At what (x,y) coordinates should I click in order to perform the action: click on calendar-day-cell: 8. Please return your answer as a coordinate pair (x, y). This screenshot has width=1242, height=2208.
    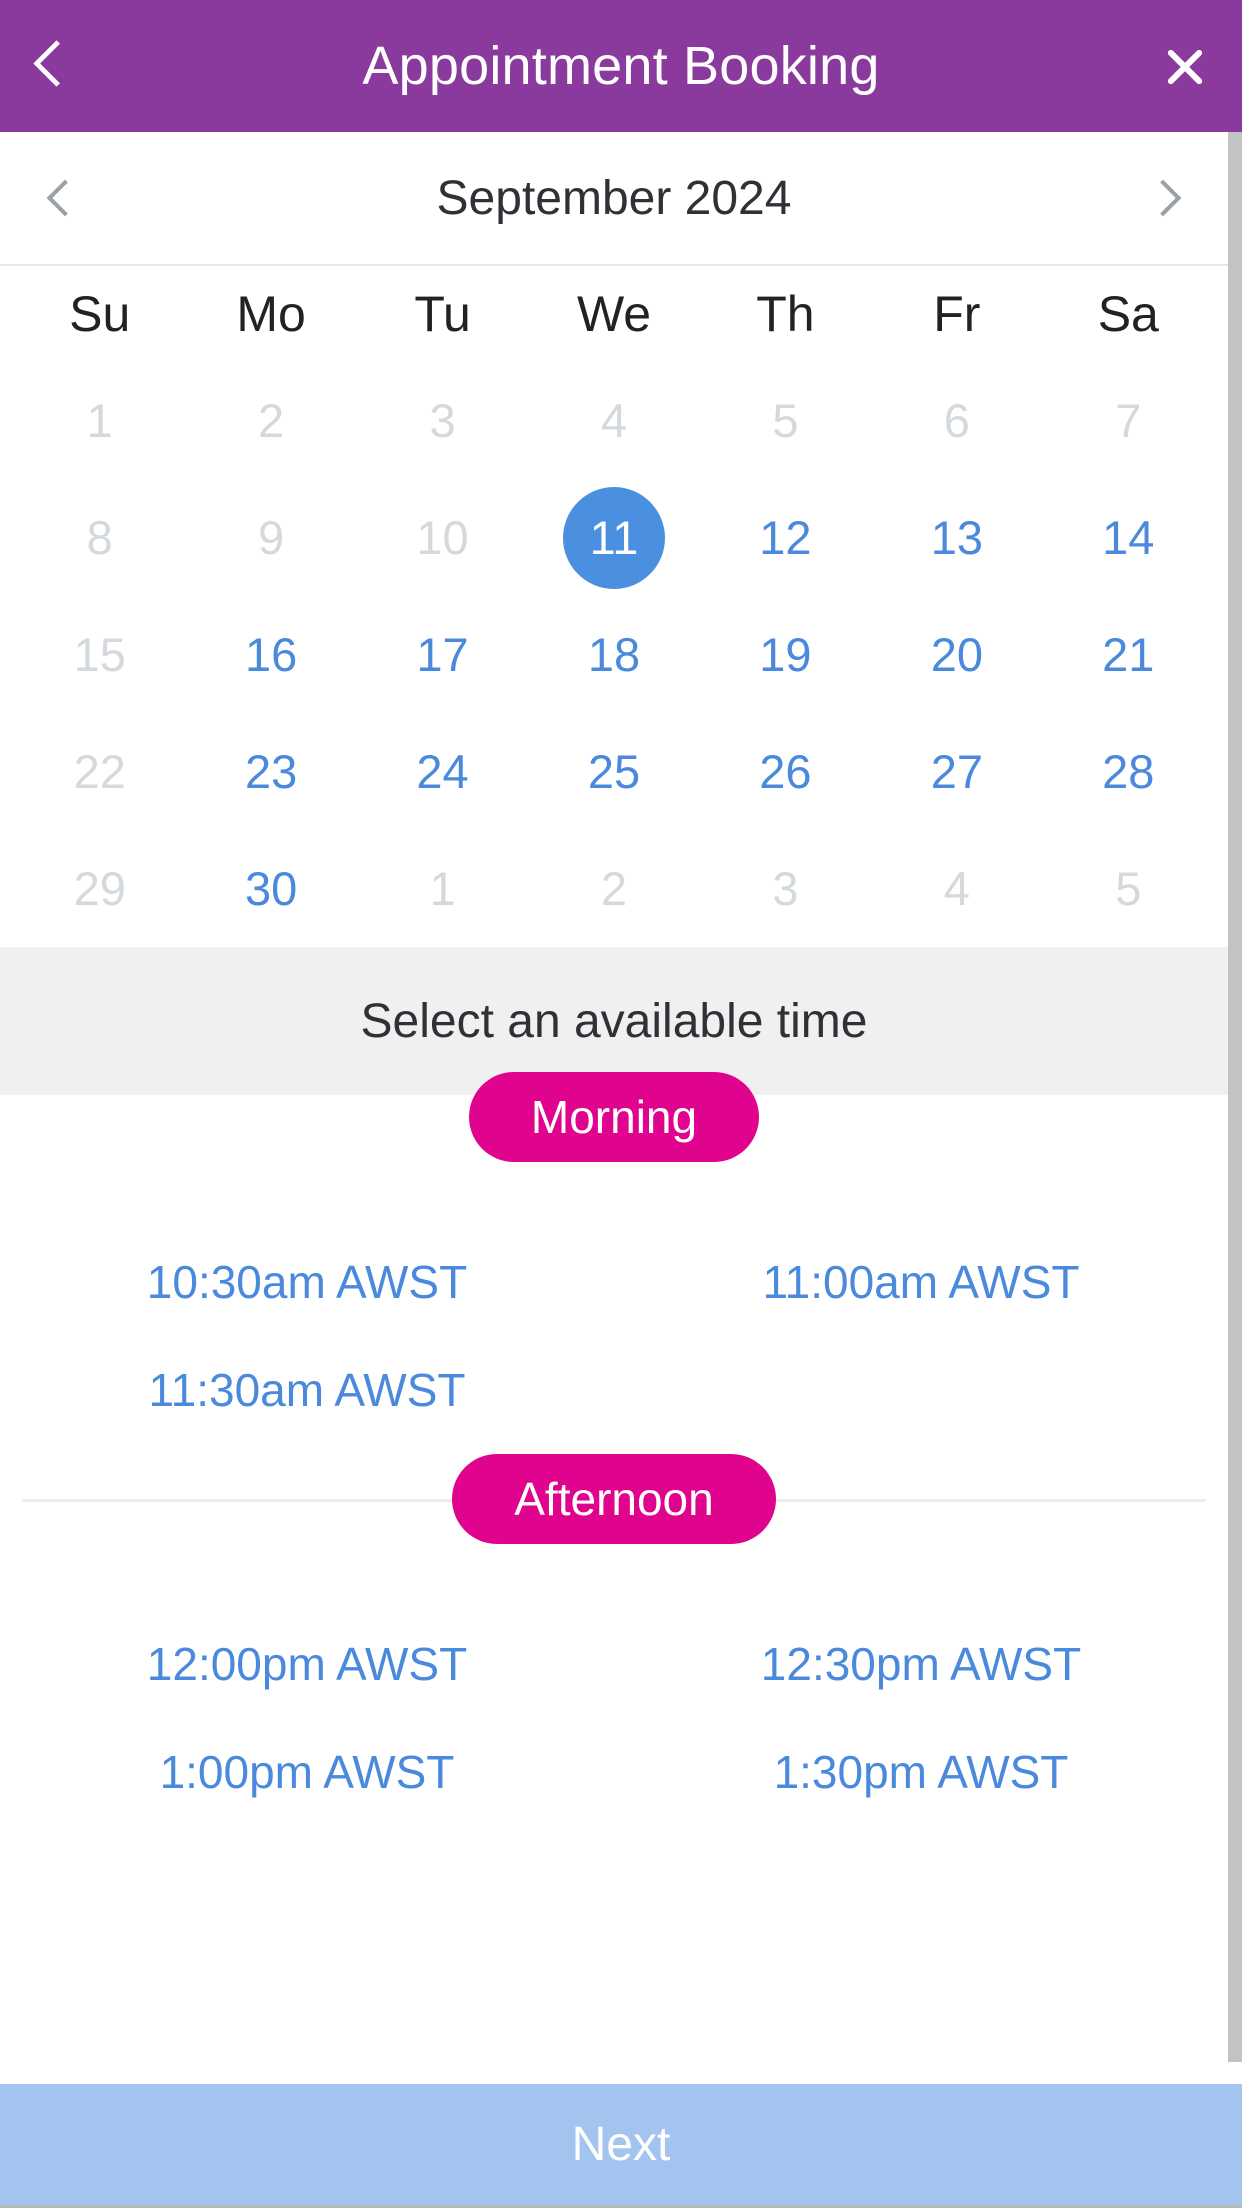
    Looking at the image, I should click on (99, 537).